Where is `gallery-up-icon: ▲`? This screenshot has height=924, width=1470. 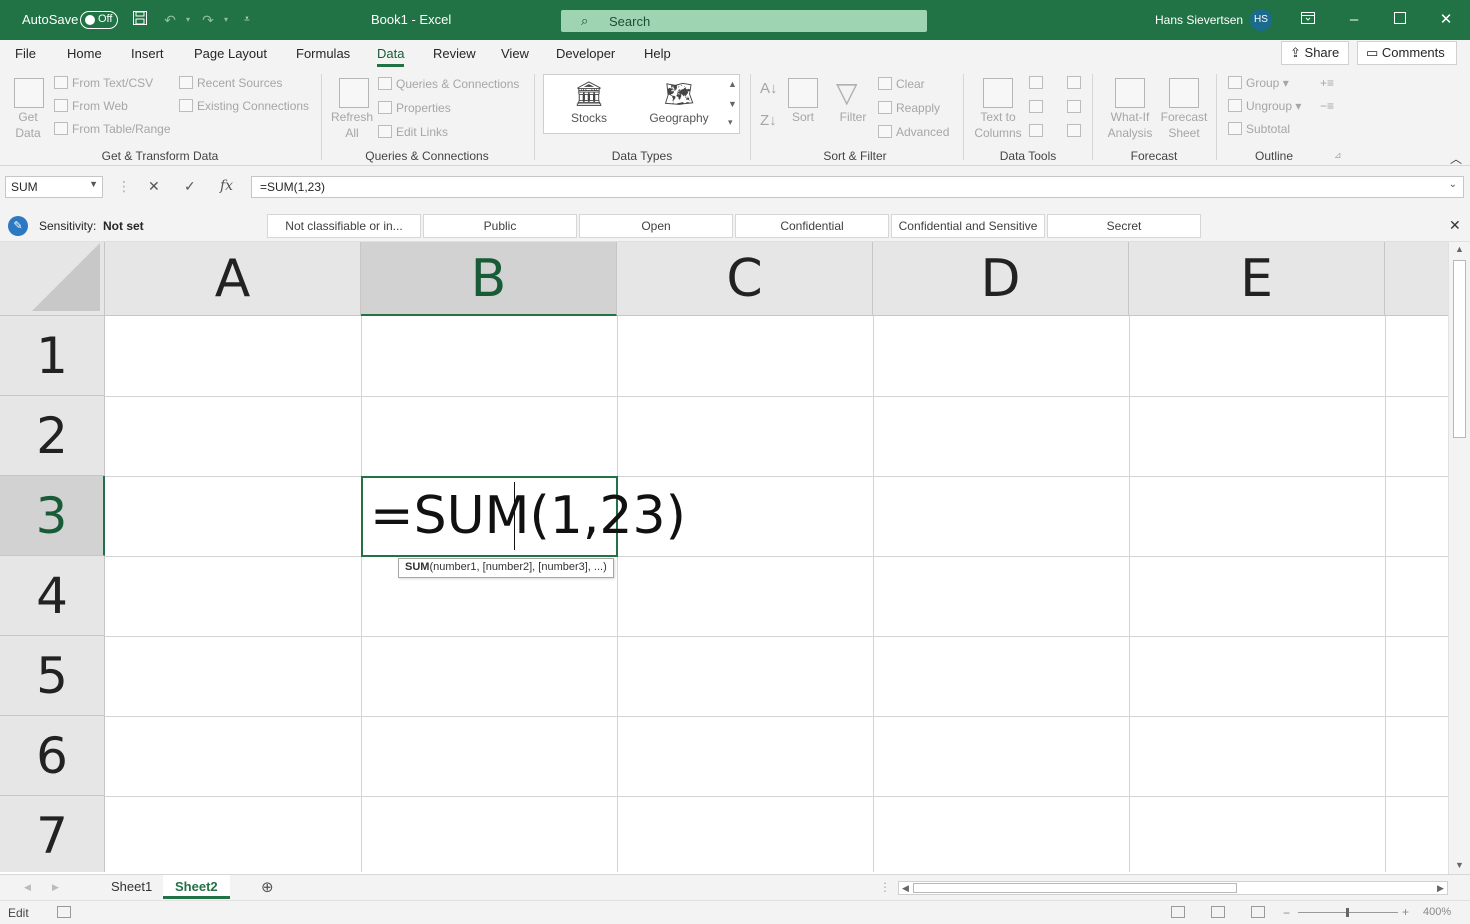 gallery-up-icon: ▲ is located at coordinates (732, 84).